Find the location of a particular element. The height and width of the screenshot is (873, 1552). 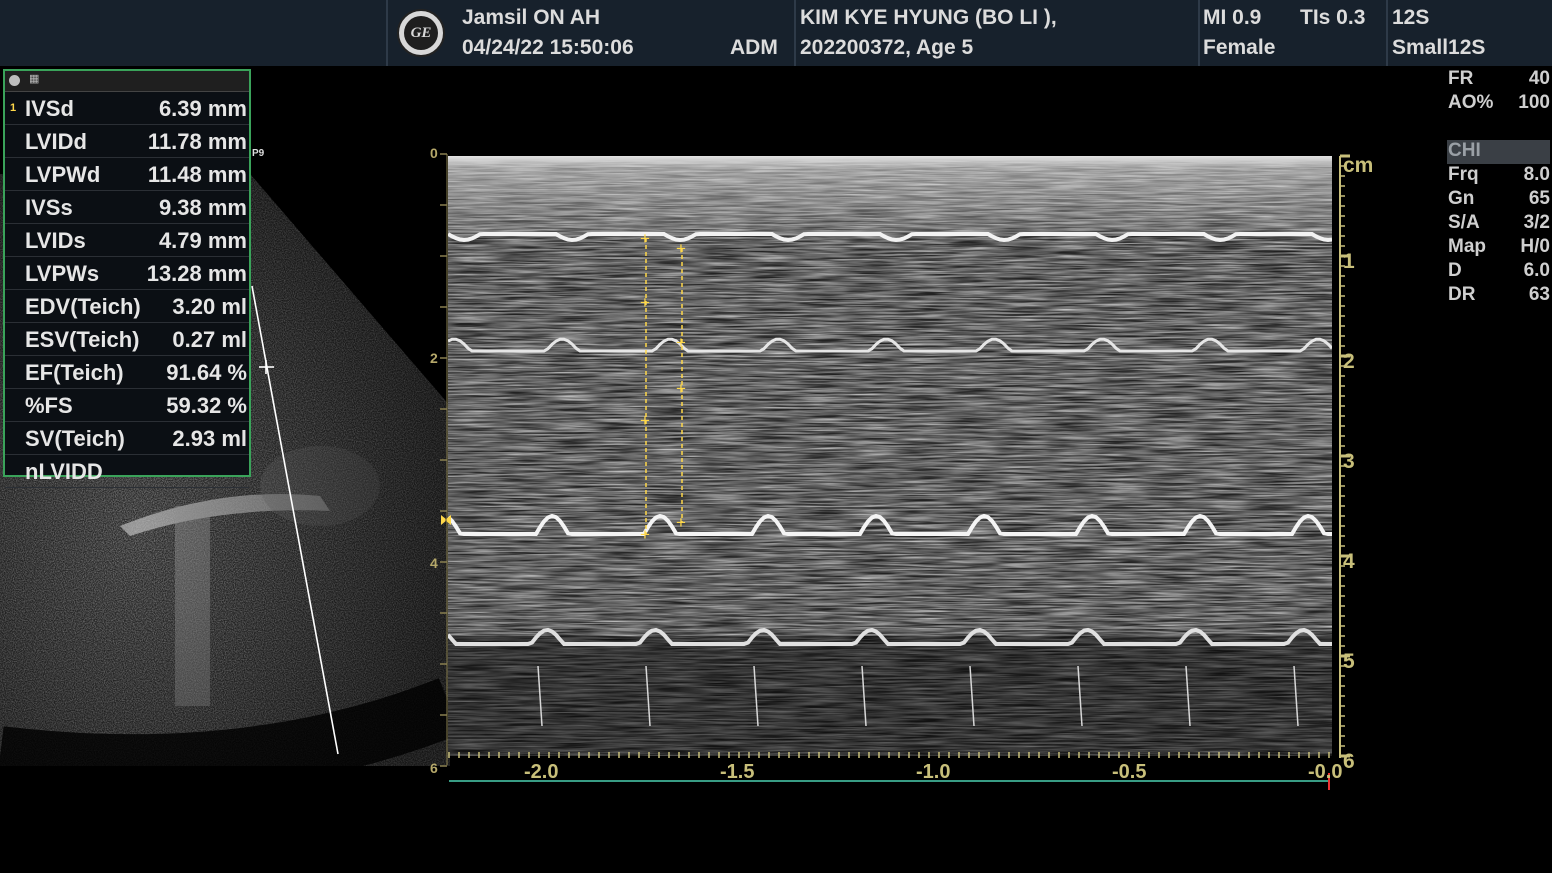

param-row: S/A 3/2 is located at coordinates (1499, 222).